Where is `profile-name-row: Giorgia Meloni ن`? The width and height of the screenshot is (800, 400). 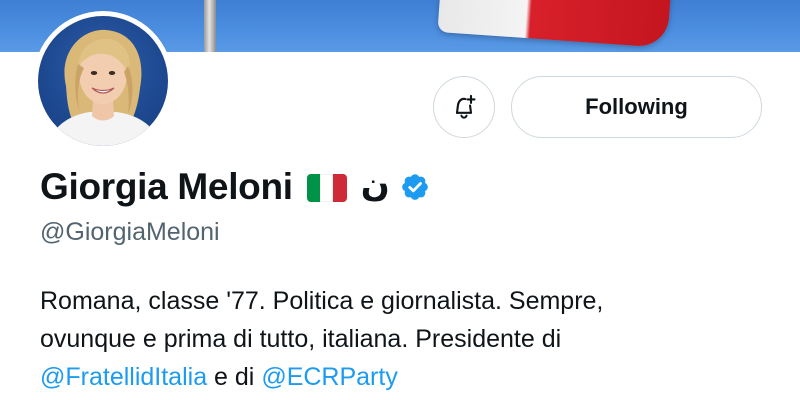
profile-name-row: Giorgia Meloni ن is located at coordinates (235, 187).